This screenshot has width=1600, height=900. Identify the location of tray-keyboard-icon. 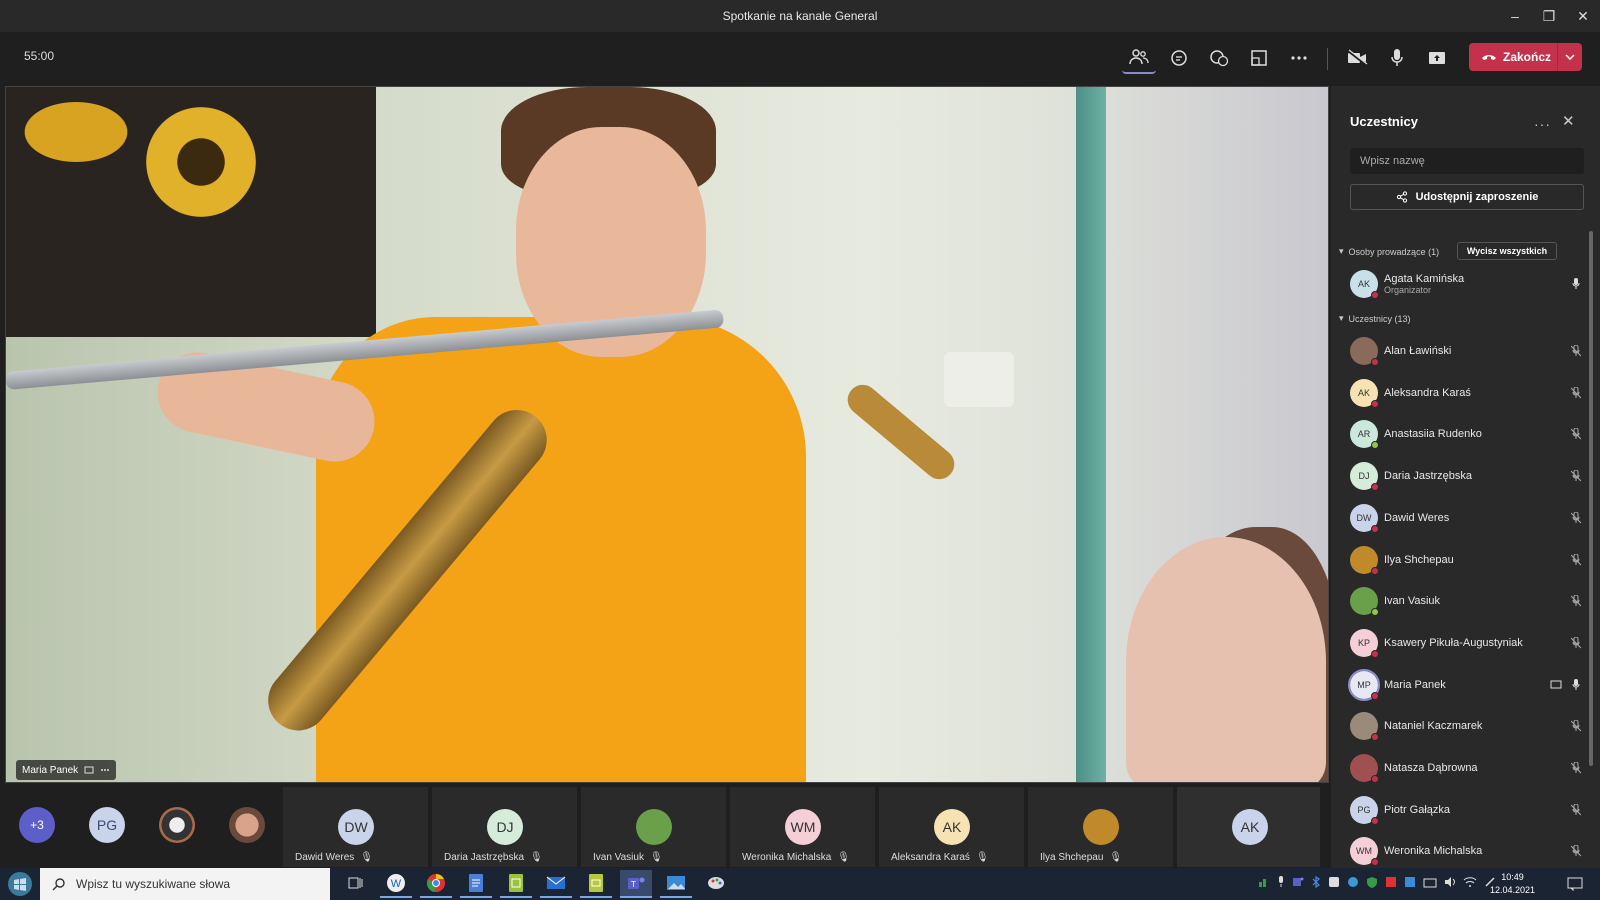
(1430, 884).